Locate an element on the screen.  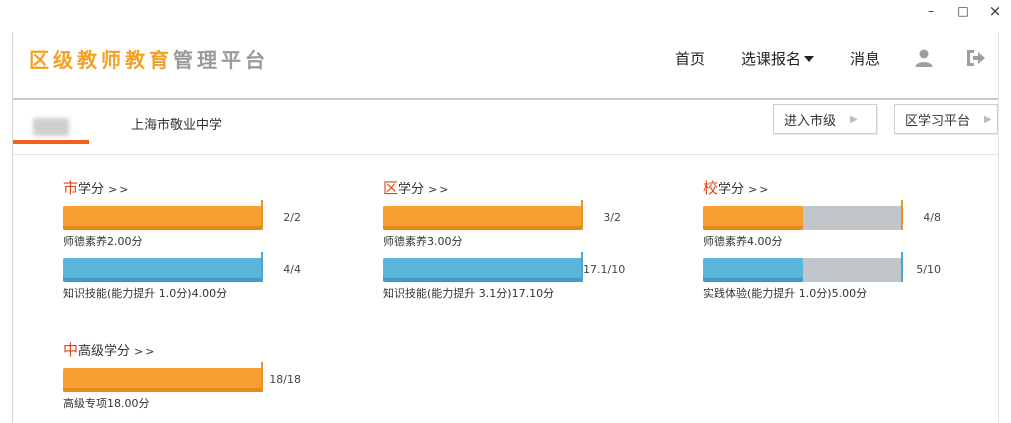
credit-item: 4/8 师德素养4.00分 is located at coordinates (822, 225).